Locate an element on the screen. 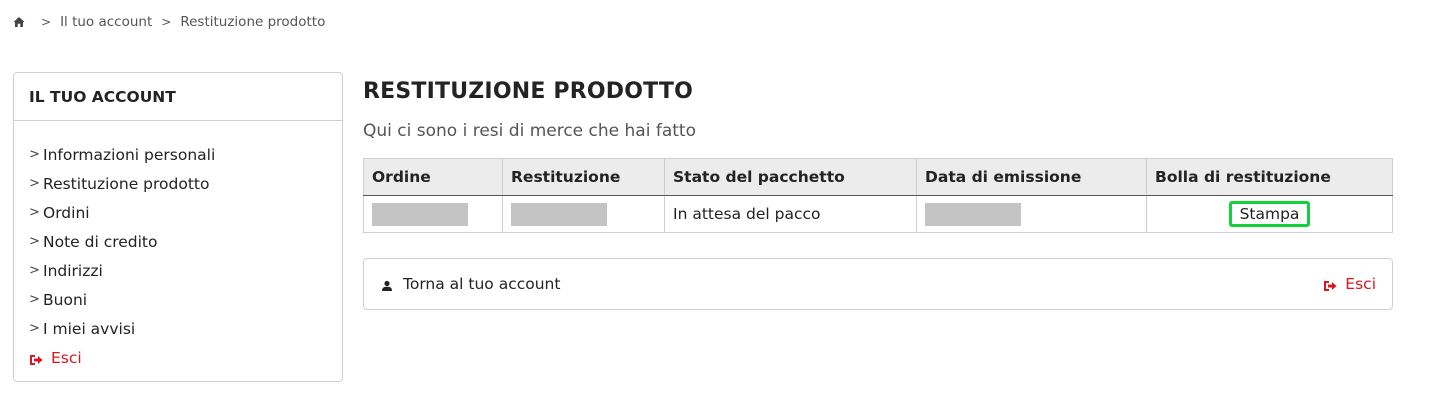 Image resolution: width=1437 pixels, height=399 pixels. breadcrumb-account-link: Il tuo account is located at coordinates (106, 22).